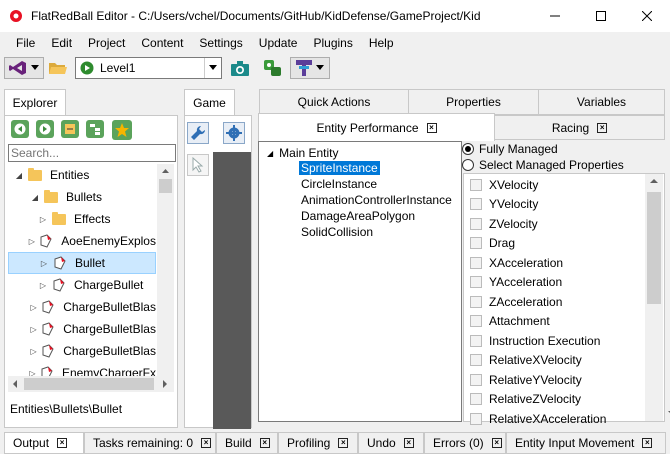 The width and height of the screenshot is (670, 454). Describe the element at coordinates (165, 278) in the screenshot. I see `explorer-scrollbar-v` at that location.